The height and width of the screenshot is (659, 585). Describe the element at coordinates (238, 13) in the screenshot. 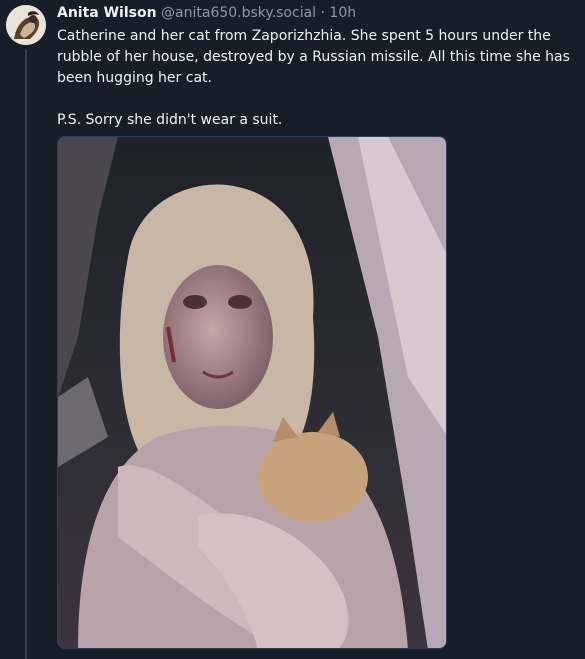

I see `author-handle: @anita650.bsky.social` at that location.